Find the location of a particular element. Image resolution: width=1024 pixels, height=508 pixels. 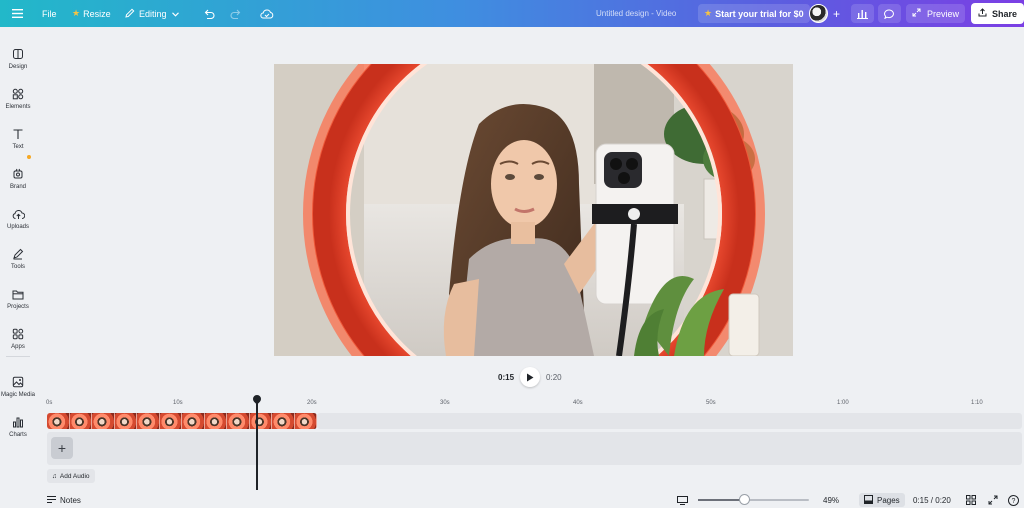

ruler-tick: 10s is located at coordinates (178, 403).